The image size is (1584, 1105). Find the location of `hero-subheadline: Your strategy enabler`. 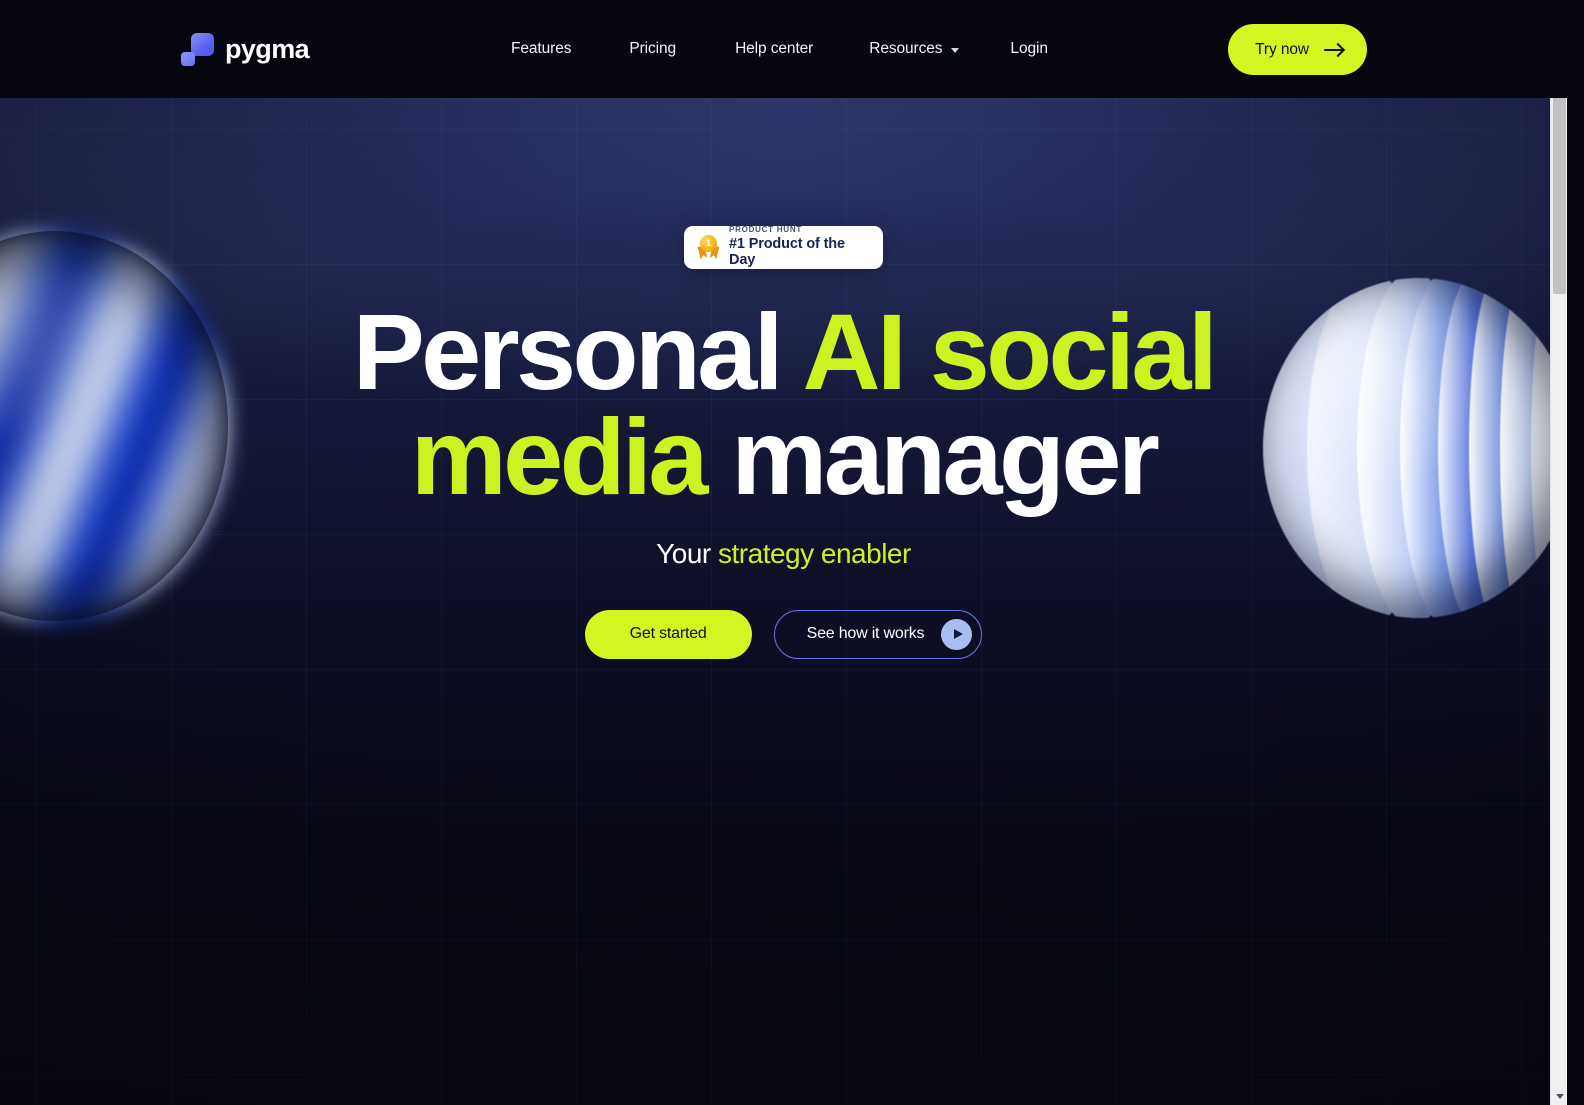

hero-subheadline: Your strategy enabler is located at coordinates (783, 554).